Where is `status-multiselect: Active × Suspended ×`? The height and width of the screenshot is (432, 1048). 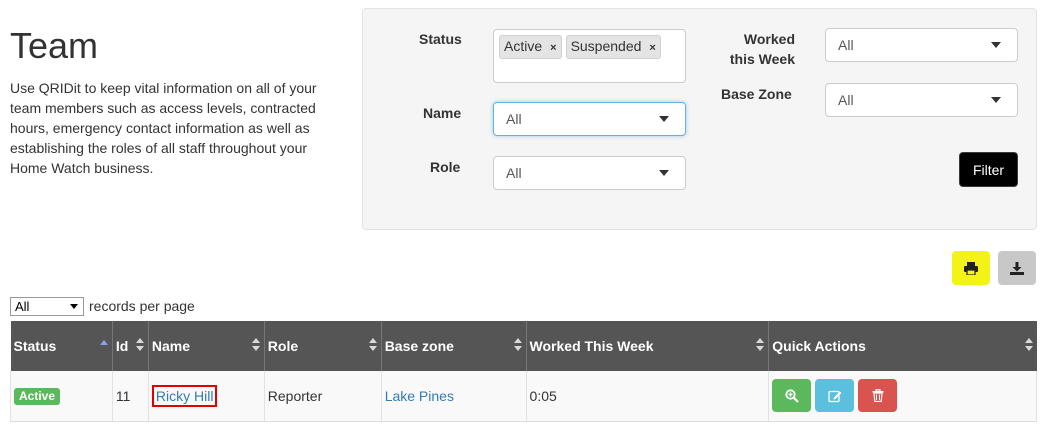 status-multiselect: Active × Suspended × is located at coordinates (589, 56).